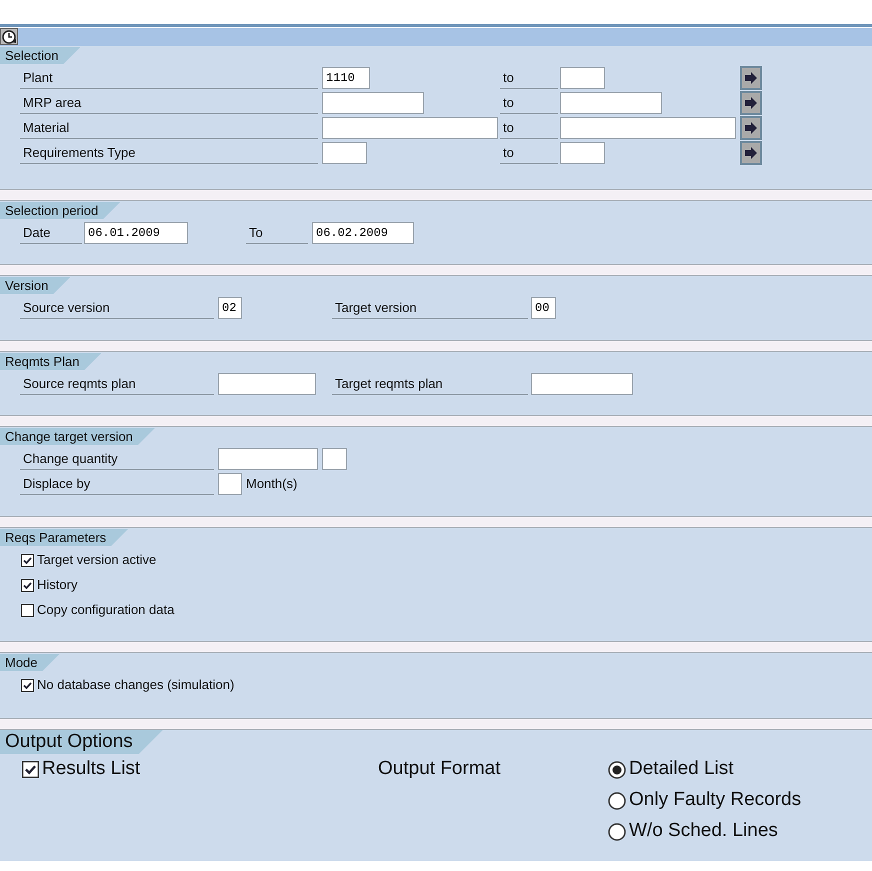  Describe the element at coordinates (169, 128) in the screenshot. I see `field-label: Material` at that location.